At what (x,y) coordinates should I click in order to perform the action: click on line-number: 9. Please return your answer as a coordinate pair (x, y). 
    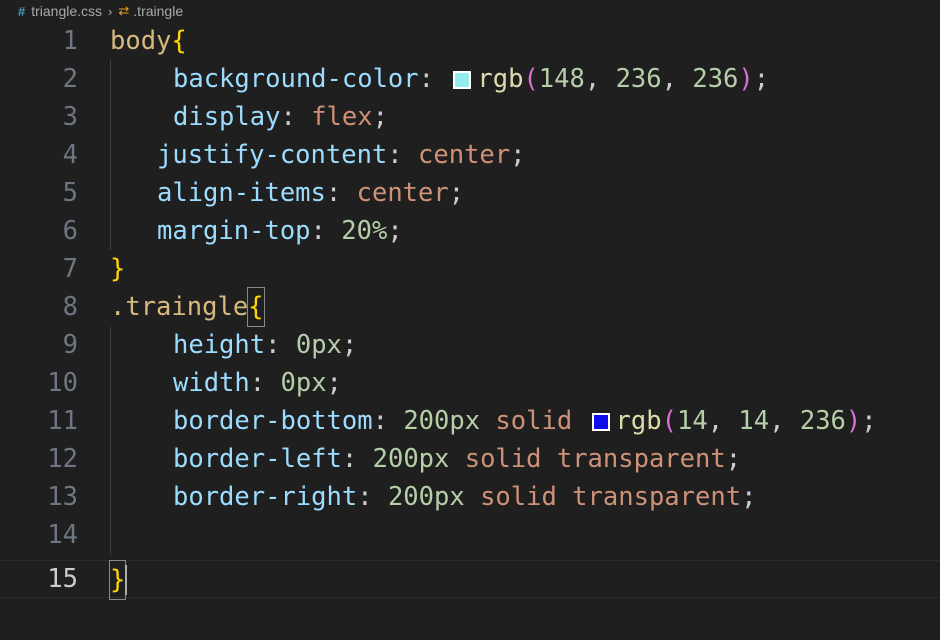
    Looking at the image, I should click on (70, 345).